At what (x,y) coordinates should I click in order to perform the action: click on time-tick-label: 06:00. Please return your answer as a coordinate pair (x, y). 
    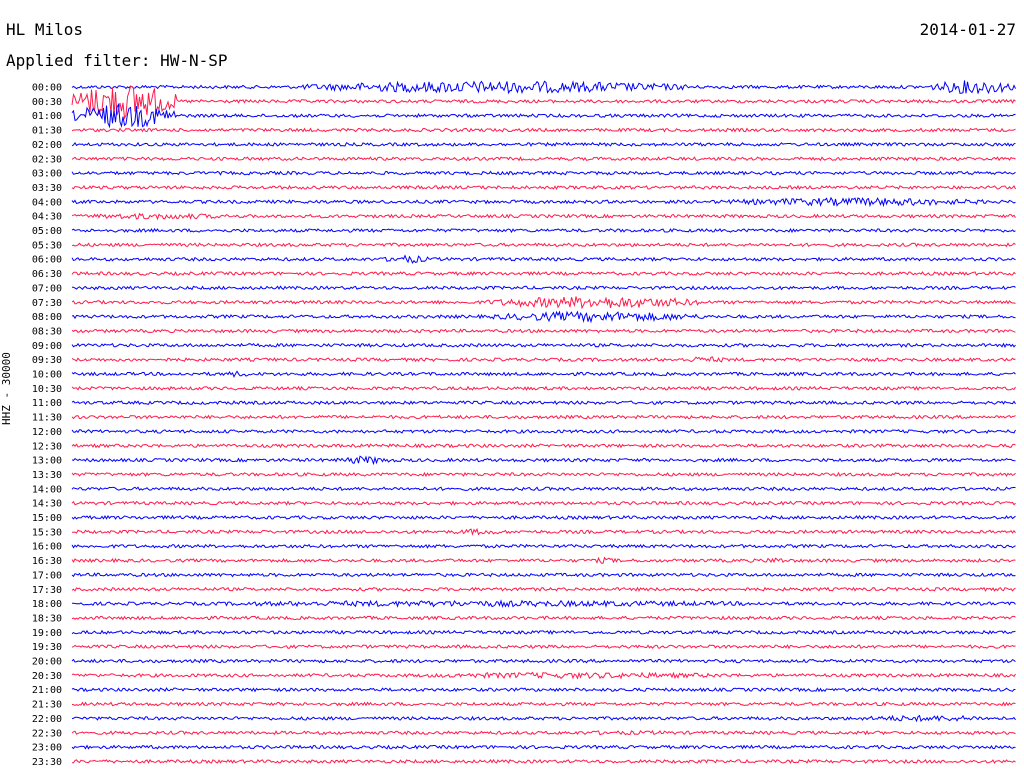
    Looking at the image, I should click on (47, 260).